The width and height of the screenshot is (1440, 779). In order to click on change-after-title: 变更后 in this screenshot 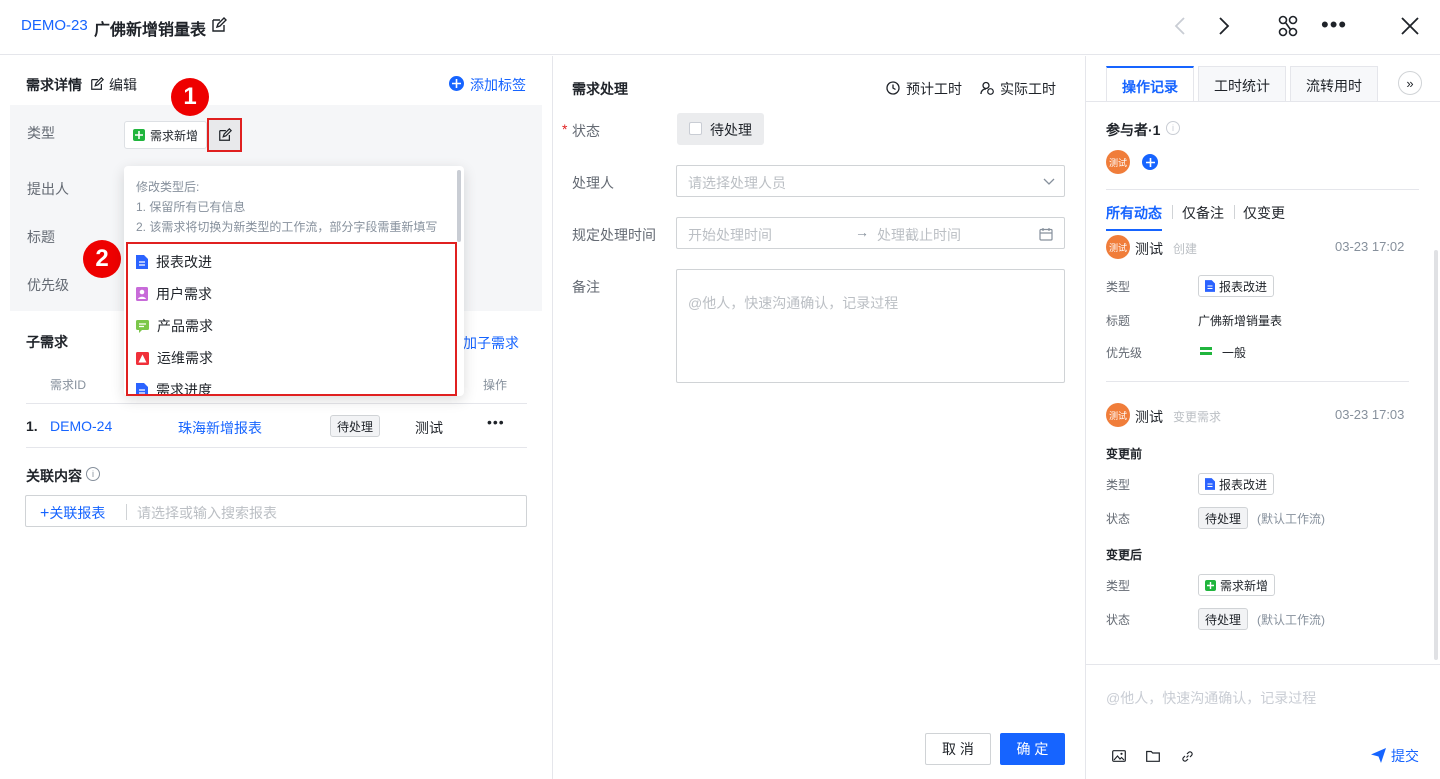, I will do `click(1124, 555)`.